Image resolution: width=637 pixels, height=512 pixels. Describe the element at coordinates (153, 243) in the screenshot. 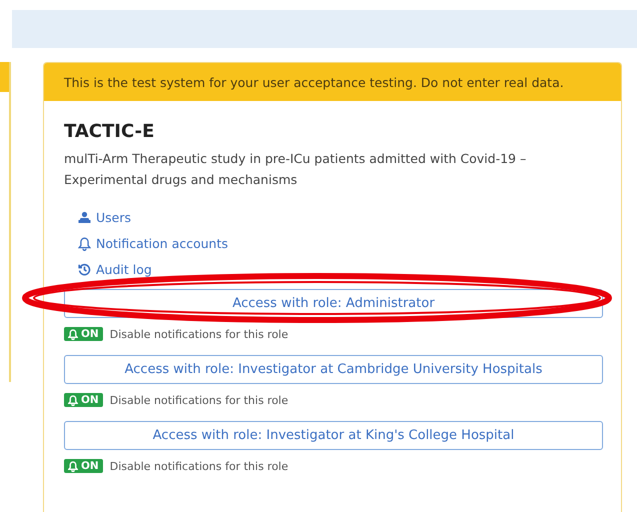

I see `nav-link: Notification accounts` at that location.